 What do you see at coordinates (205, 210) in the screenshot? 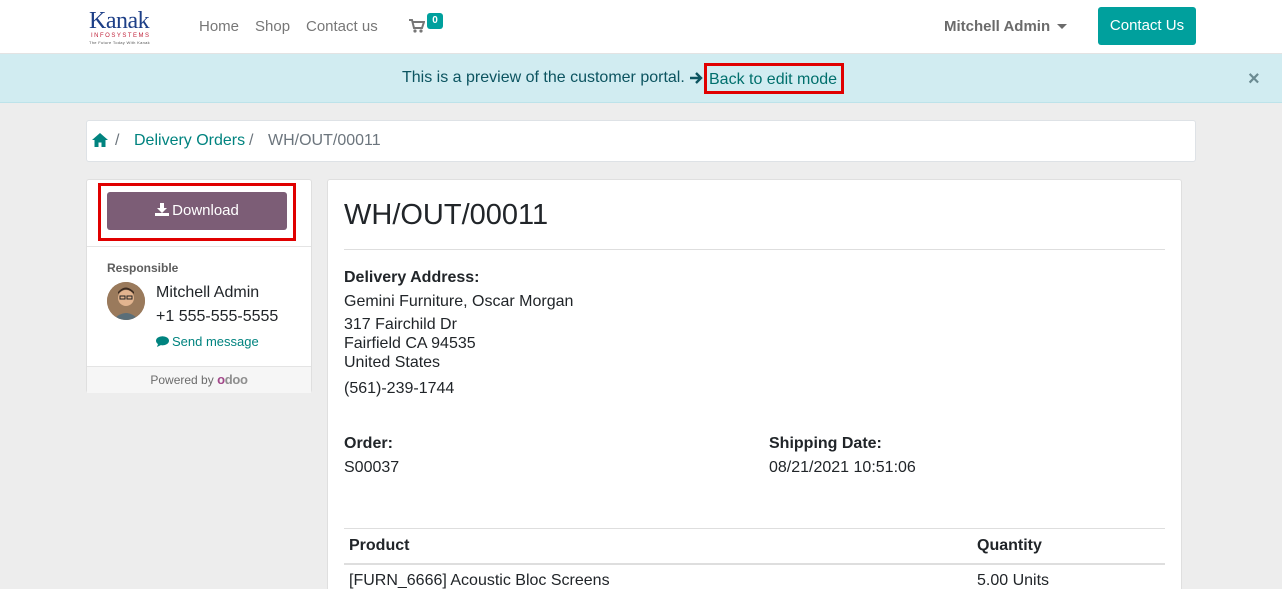
I see `download-button-label: Download` at bounding box center [205, 210].